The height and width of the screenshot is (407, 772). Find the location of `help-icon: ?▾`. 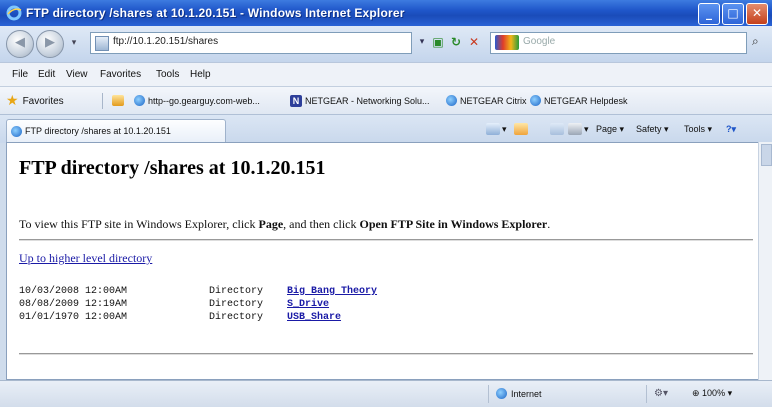

help-icon: ?▾ is located at coordinates (731, 129).